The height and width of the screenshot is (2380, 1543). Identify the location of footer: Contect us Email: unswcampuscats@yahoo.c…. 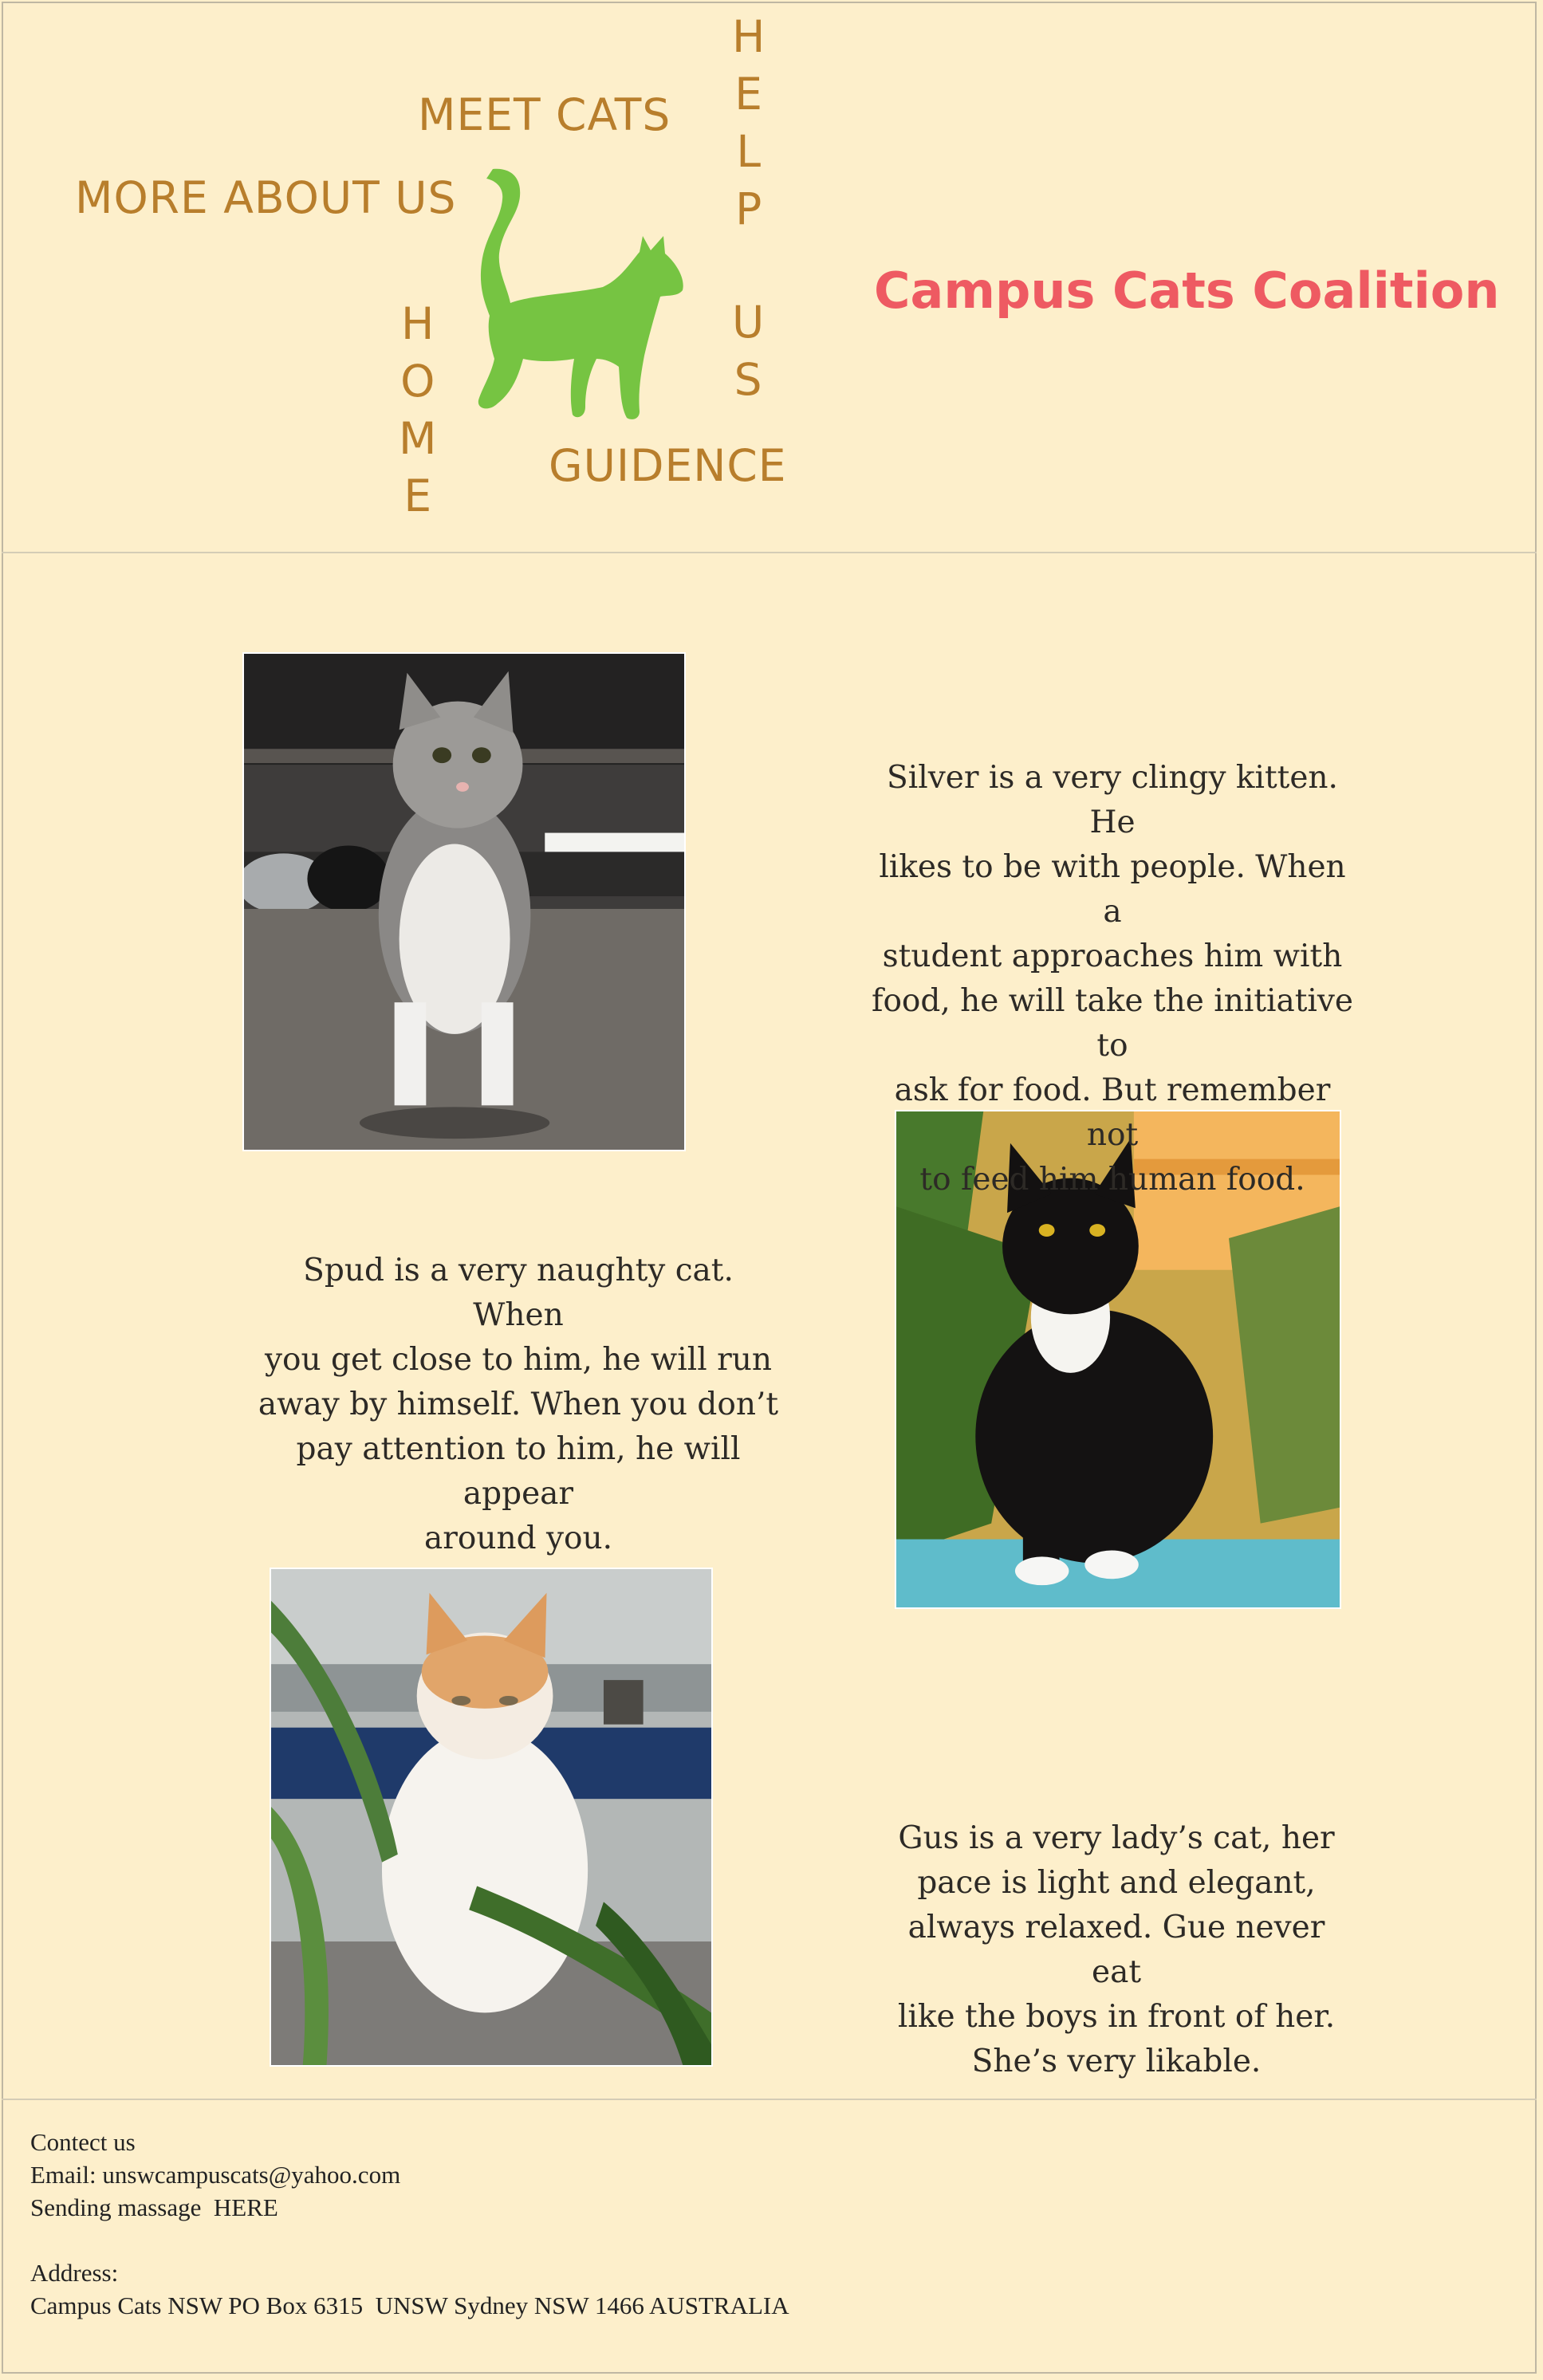
(409, 2224).